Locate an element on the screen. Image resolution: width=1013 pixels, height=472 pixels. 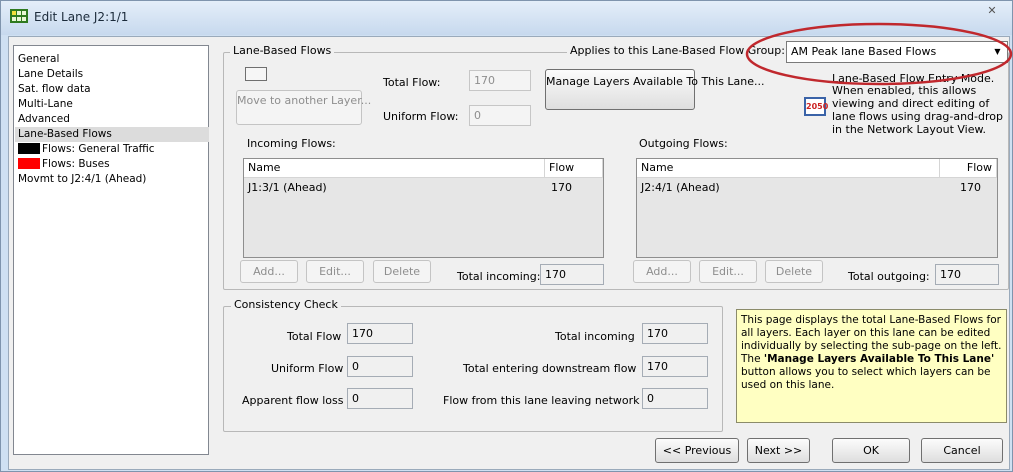
total-incoming-field: 170 is located at coordinates (572, 274).